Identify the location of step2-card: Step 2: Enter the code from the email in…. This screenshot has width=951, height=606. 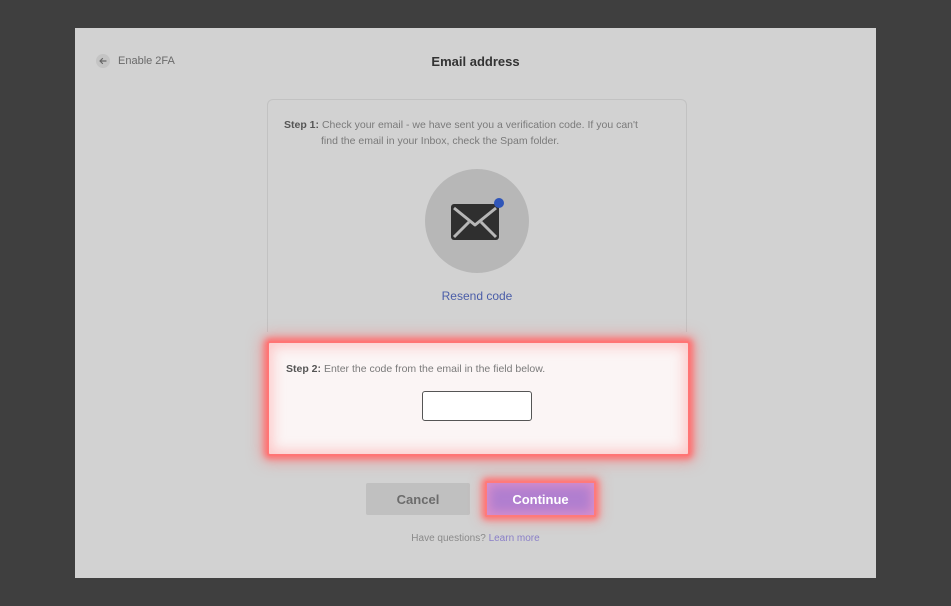
(478, 398).